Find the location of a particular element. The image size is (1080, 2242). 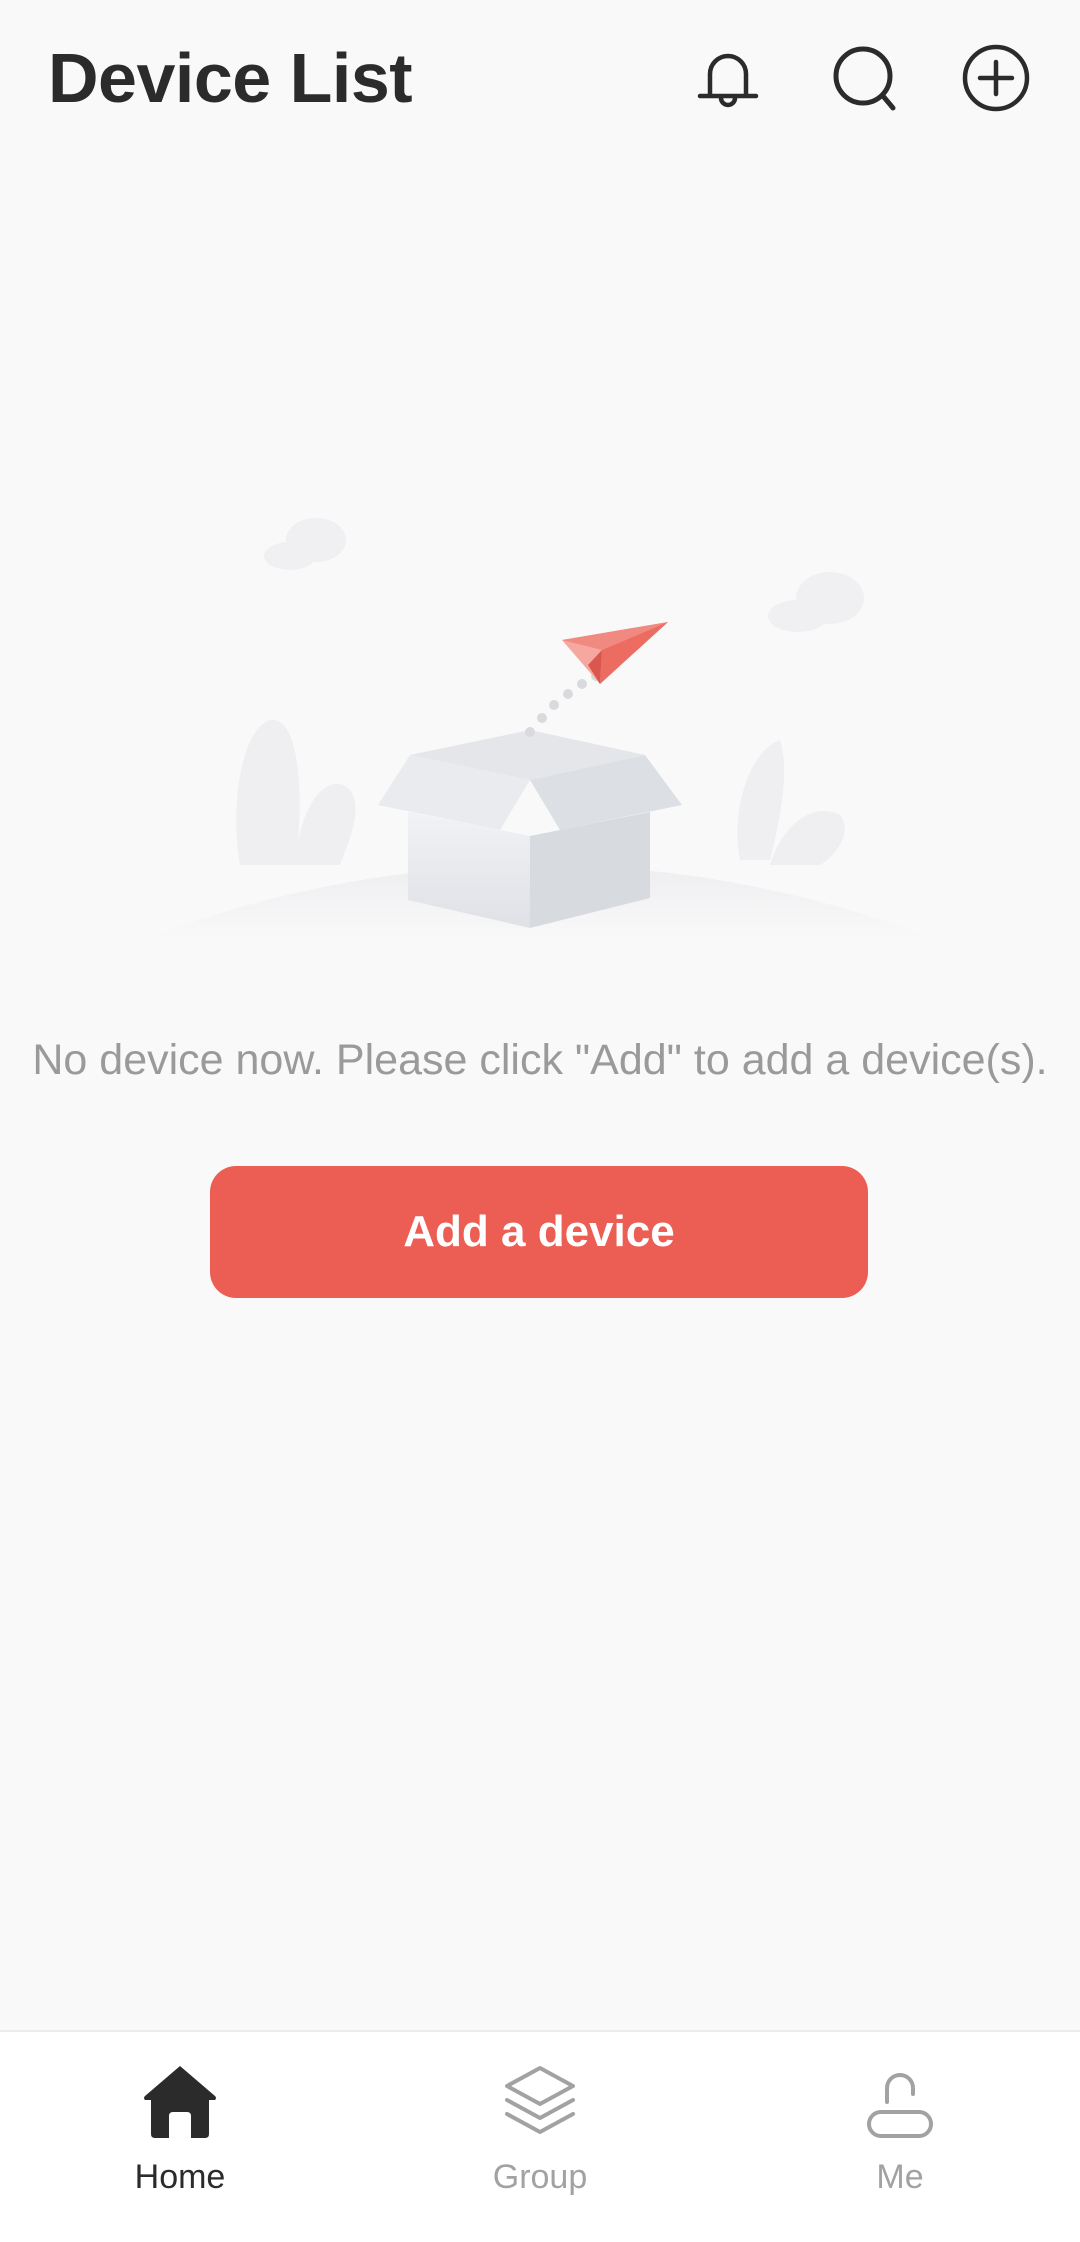

search-icon is located at coordinates (866, 78).